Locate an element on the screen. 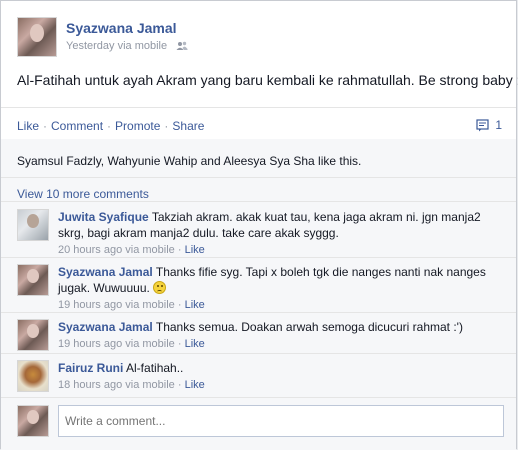 The image size is (518, 450). promote-link: Promote is located at coordinates (137, 126).